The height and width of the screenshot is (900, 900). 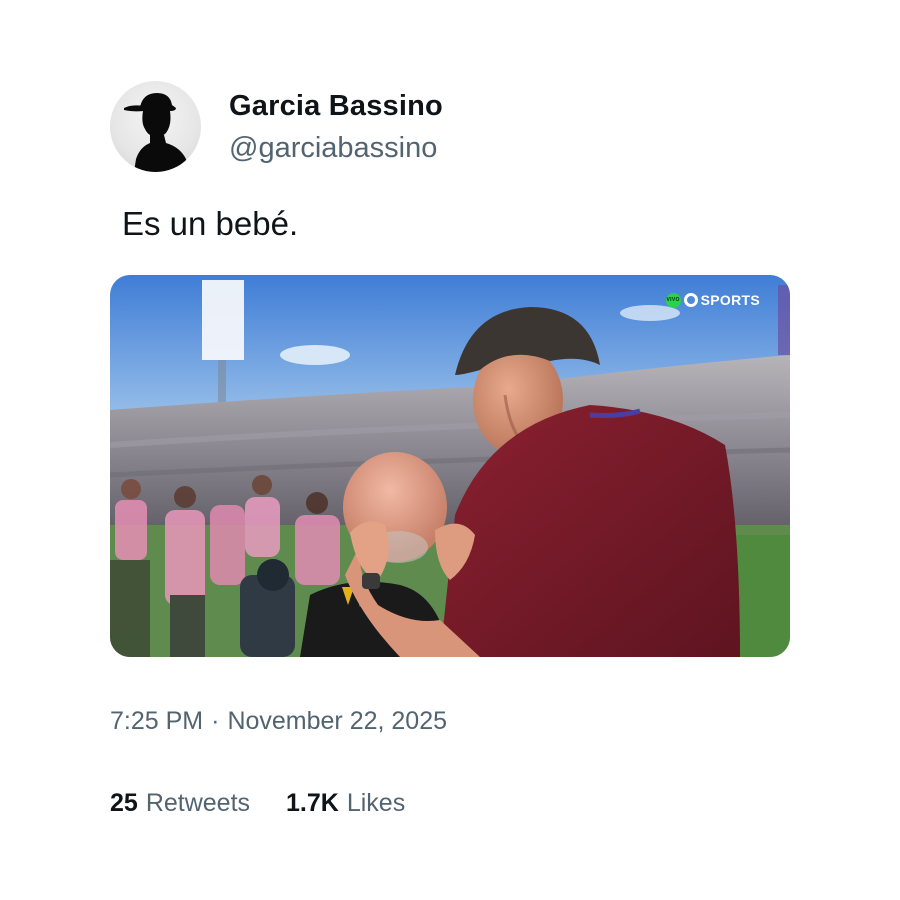 I want to click on author-handle: @garciabassino, so click(x=333, y=148).